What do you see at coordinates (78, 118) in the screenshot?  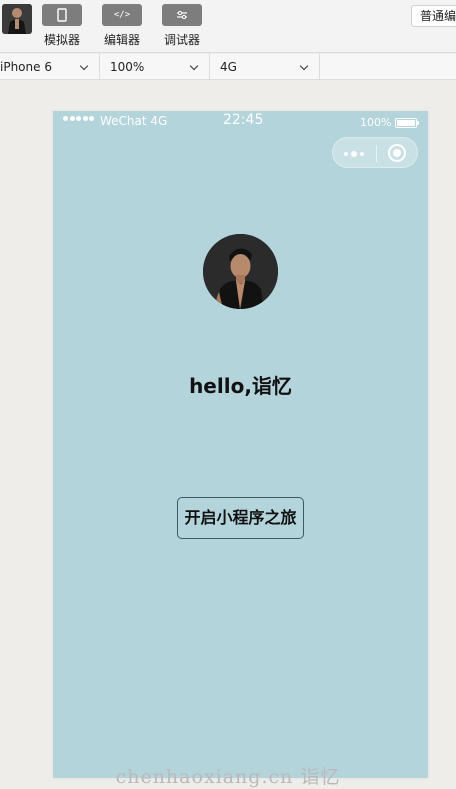 I see `signal-icon` at bounding box center [78, 118].